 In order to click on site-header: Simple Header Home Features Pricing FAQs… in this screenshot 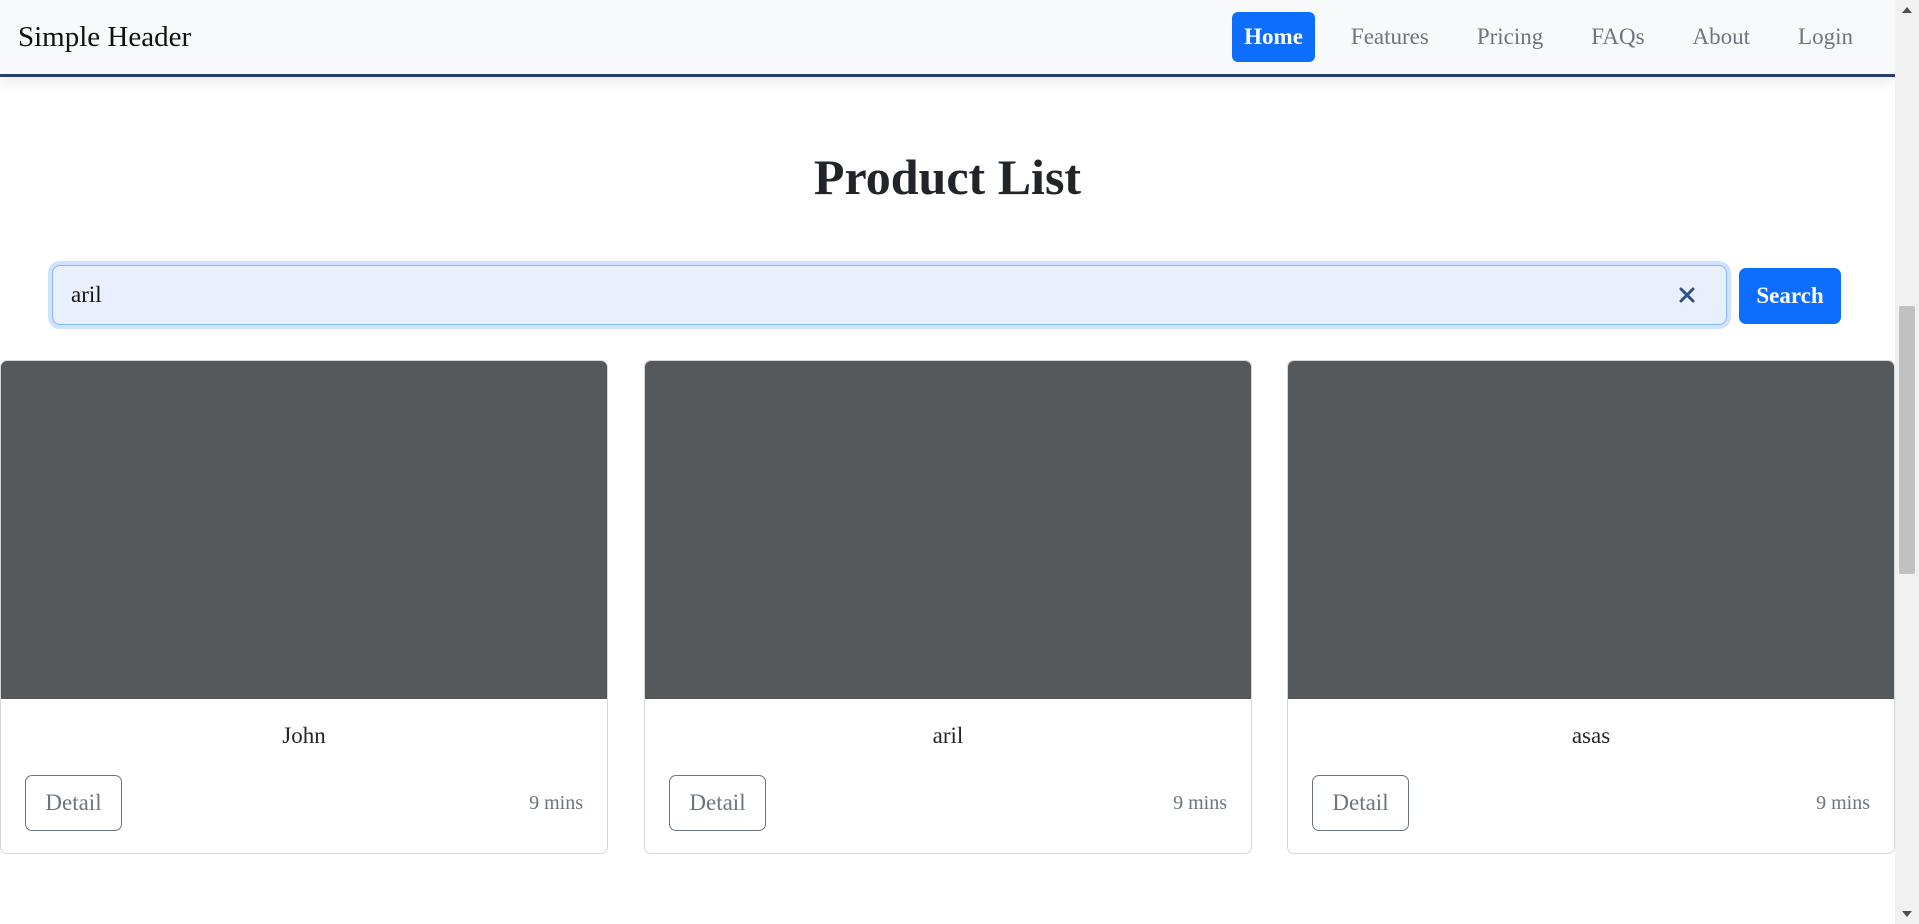, I will do `click(947, 38)`.